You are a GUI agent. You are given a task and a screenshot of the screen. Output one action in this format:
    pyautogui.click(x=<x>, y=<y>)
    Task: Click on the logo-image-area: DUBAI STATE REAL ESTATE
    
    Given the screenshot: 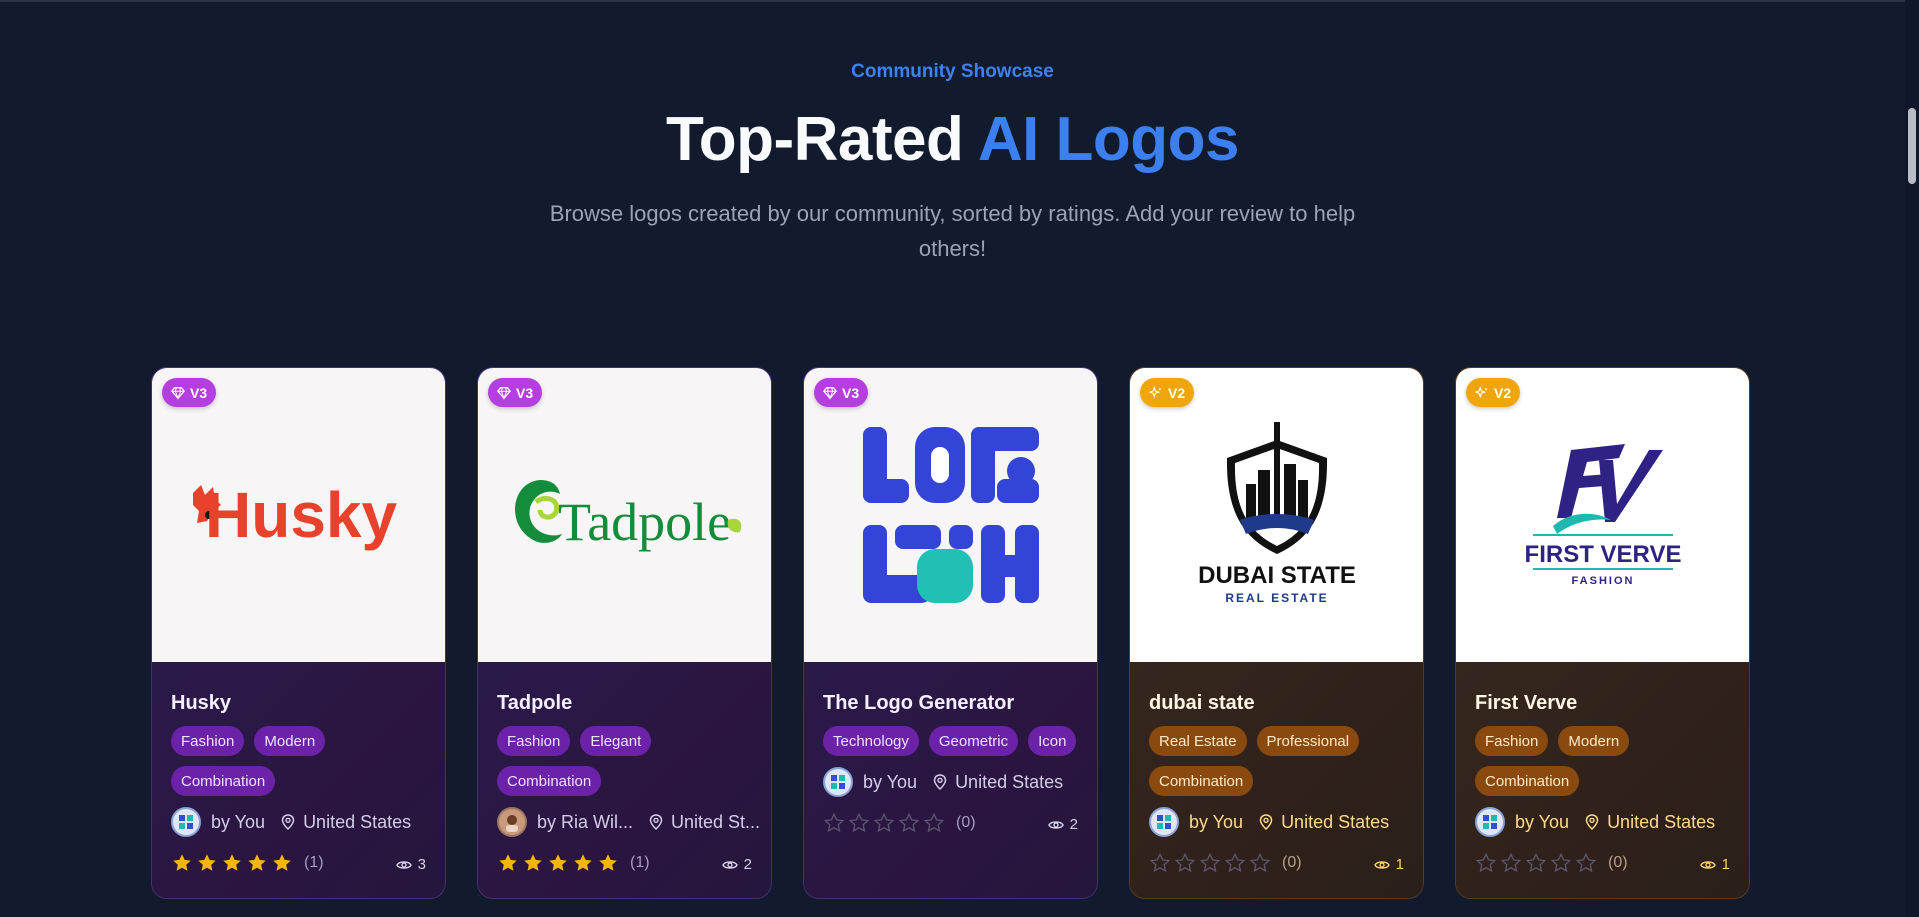 What is the action you would take?
    pyautogui.click(x=1276, y=515)
    